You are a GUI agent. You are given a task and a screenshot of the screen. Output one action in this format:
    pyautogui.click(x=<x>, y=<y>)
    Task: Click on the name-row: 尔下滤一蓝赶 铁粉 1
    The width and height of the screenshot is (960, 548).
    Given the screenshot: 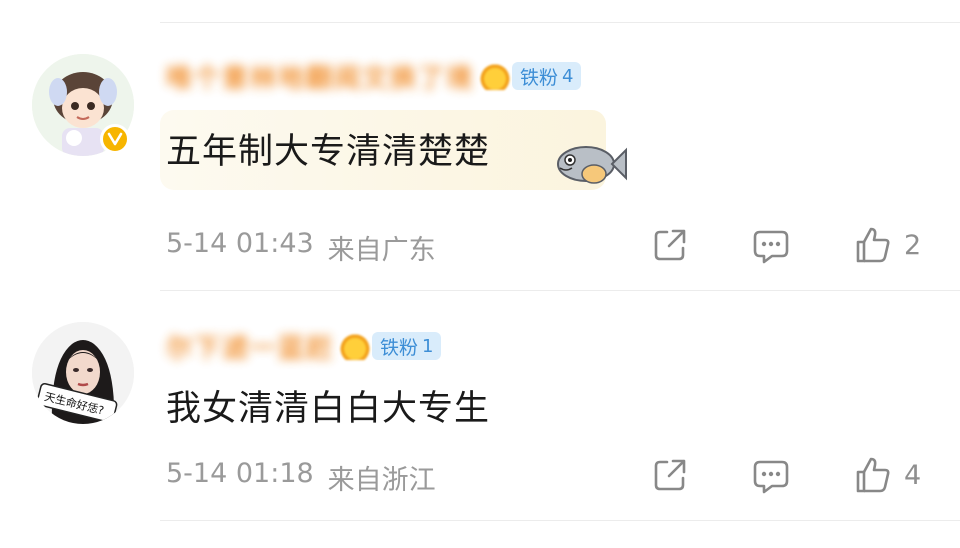 What is the action you would take?
    pyautogui.click(x=304, y=346)
    